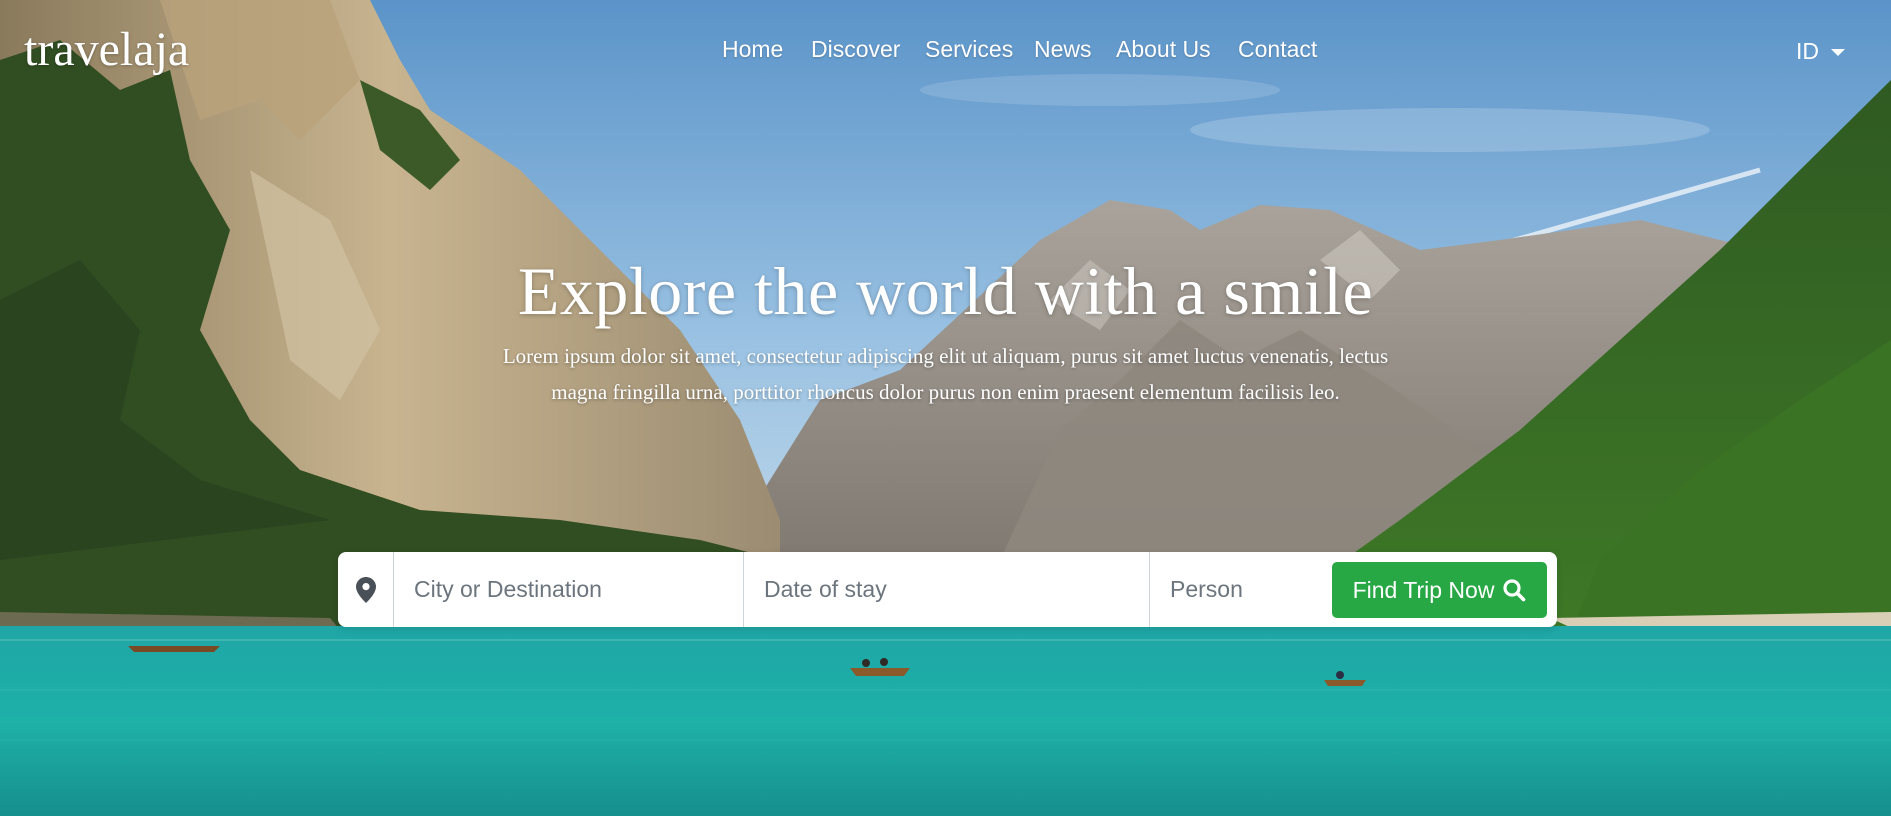 The image size is (1891, 816). What do you see at coordinates (752, 49) in the screenshot?
I see `nav-item-home: Home` at bounding box center [752, 49].